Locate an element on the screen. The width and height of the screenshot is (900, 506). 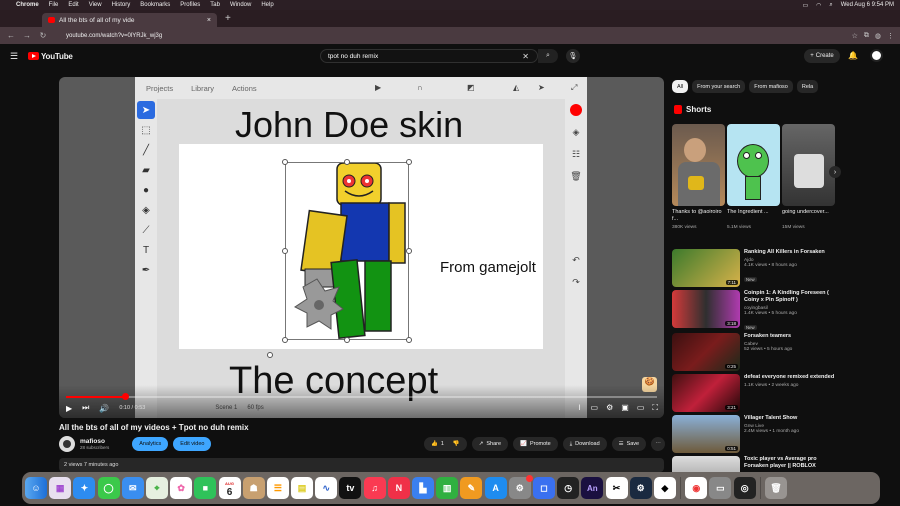
menu-app-name: Chrome is located at coordinates (27, 5).